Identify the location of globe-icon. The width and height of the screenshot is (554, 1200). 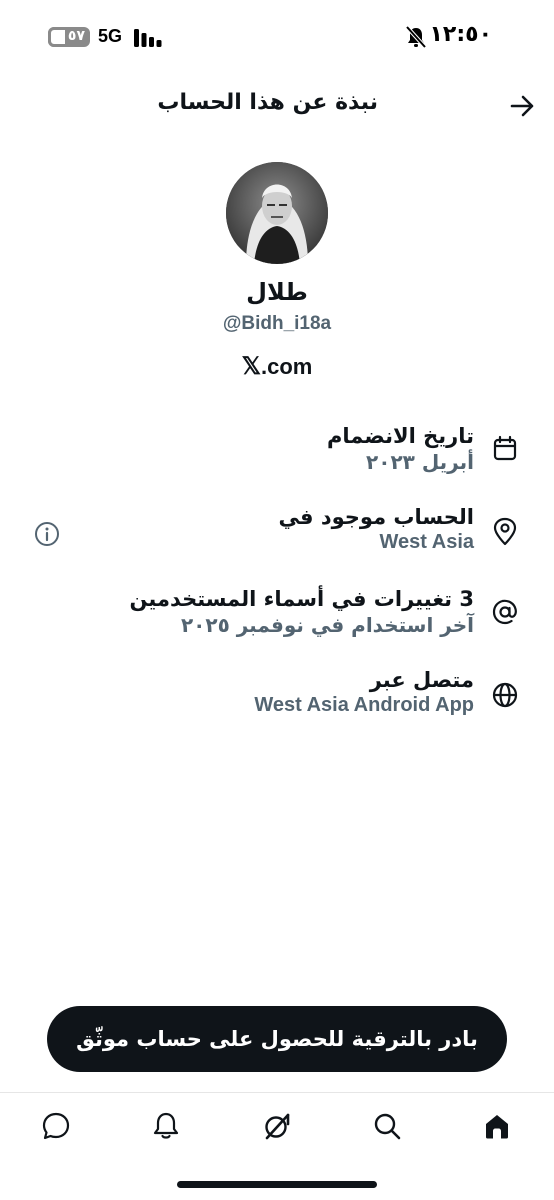
(505, 695).